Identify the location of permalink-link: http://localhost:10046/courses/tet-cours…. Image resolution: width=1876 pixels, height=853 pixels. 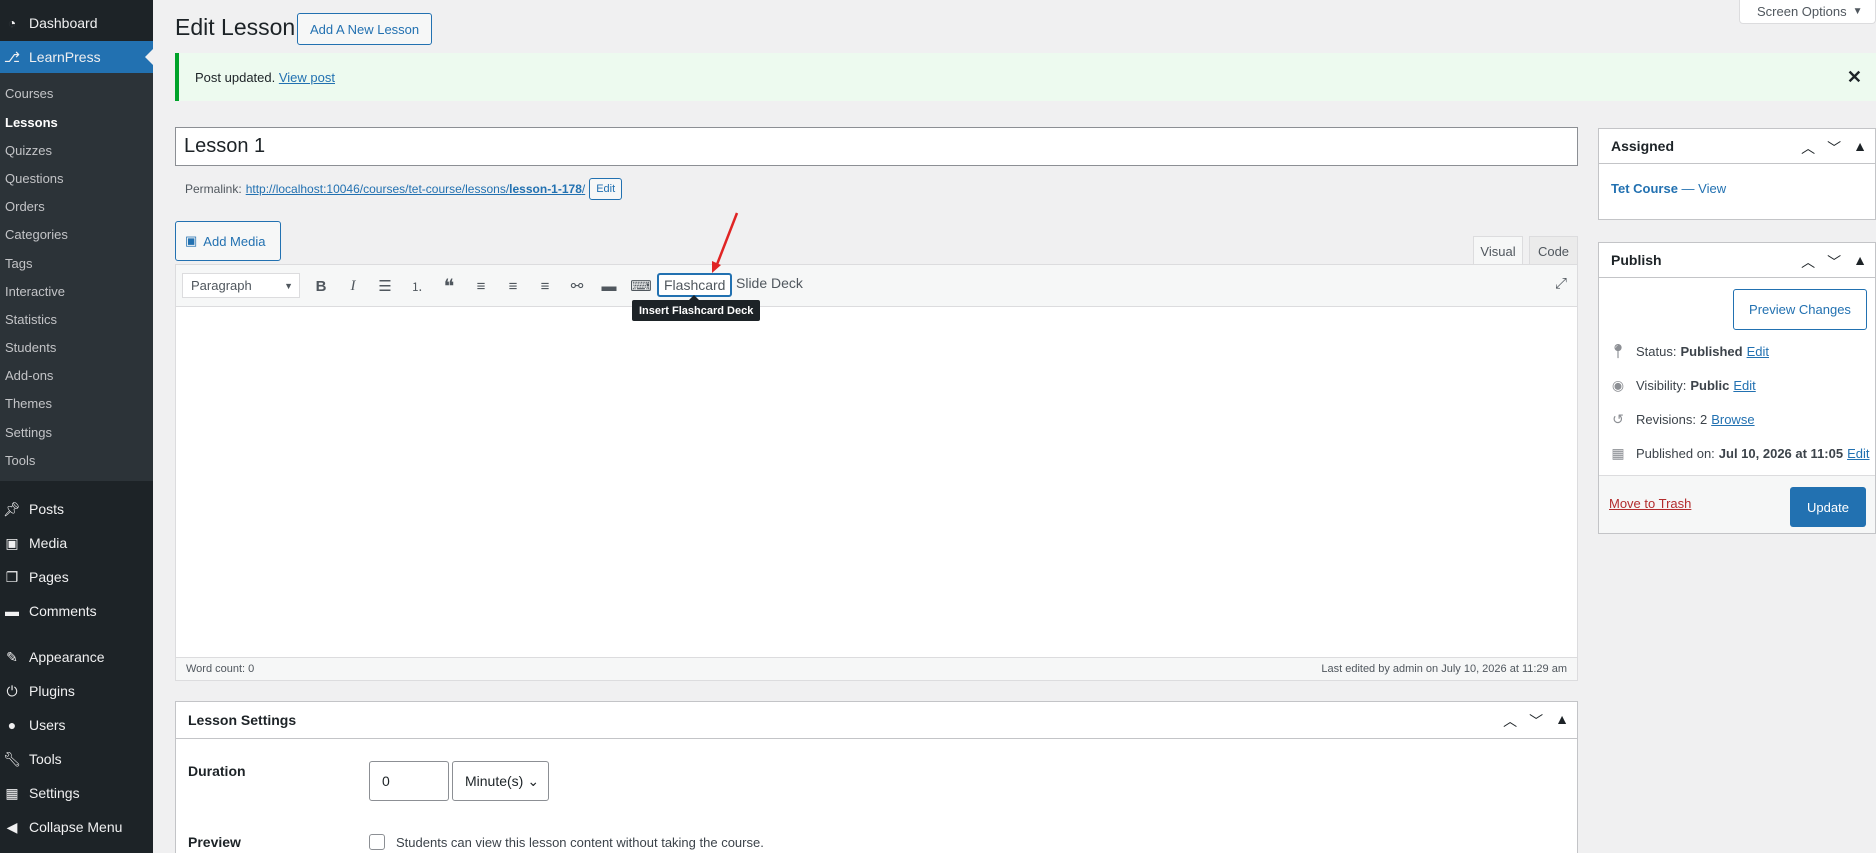
(416, 189).